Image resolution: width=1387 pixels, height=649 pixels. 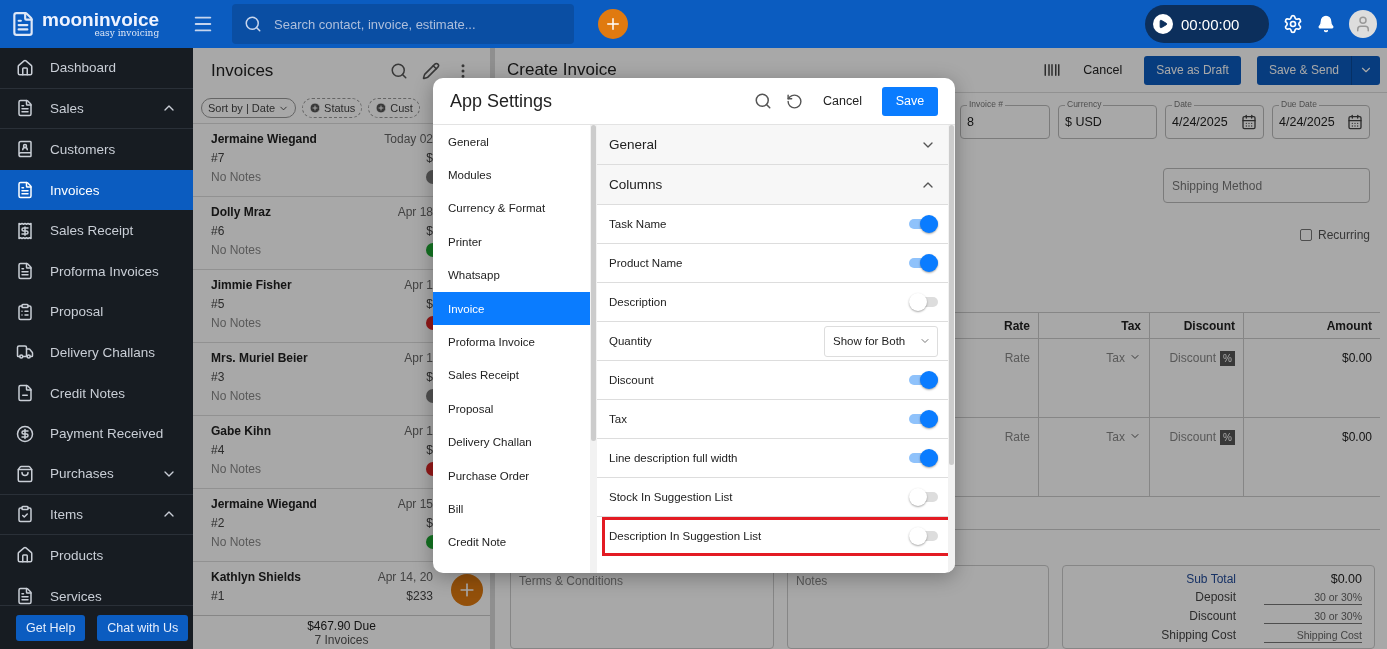 I want to click on reset-icon, so click(x=795, y=101).